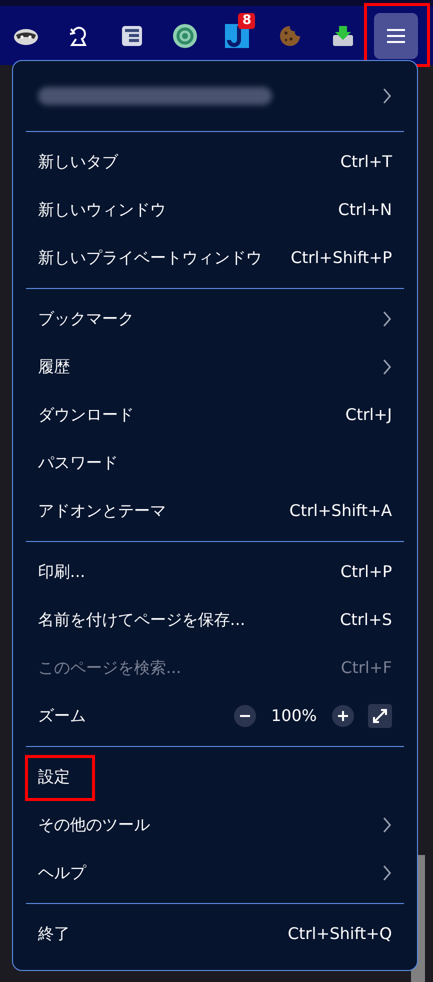 This screenshot has height=982, width=433. Describe the element at coordinates (294, 716) in the screenshot. I see `zoom-level: 100%` at that location.